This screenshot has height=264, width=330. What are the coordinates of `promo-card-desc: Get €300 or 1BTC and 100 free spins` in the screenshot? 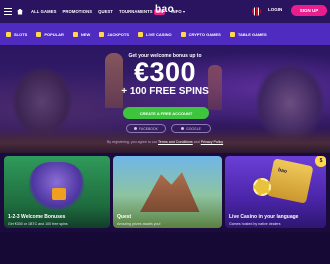 It's located at (38, 224).